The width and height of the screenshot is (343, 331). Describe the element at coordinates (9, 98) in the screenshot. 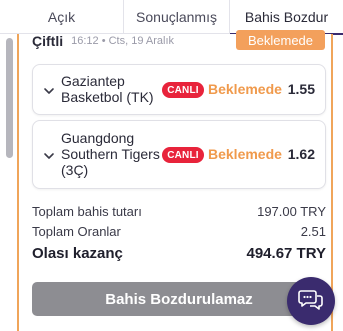

I see `scrollbar` at that location.